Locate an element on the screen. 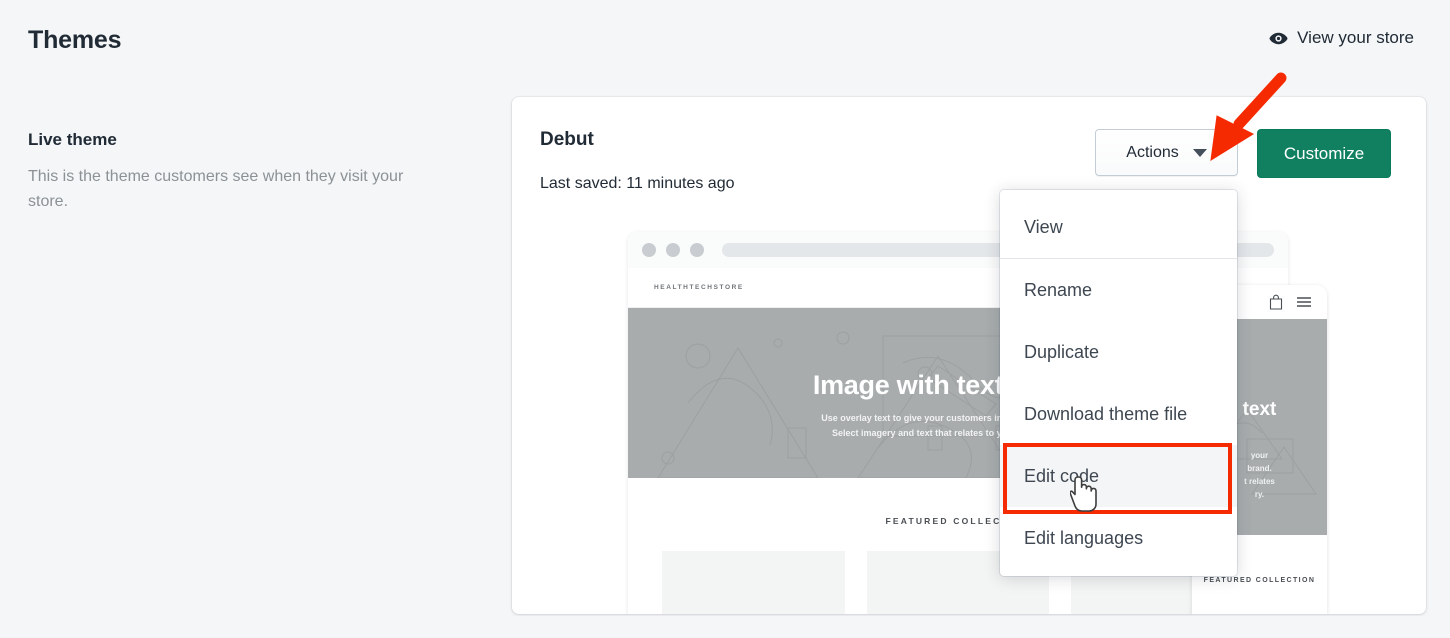 The height and width of the screenshot is (638, 1450). view-your-store-link: View your store is located at coordinates (1341, 38).